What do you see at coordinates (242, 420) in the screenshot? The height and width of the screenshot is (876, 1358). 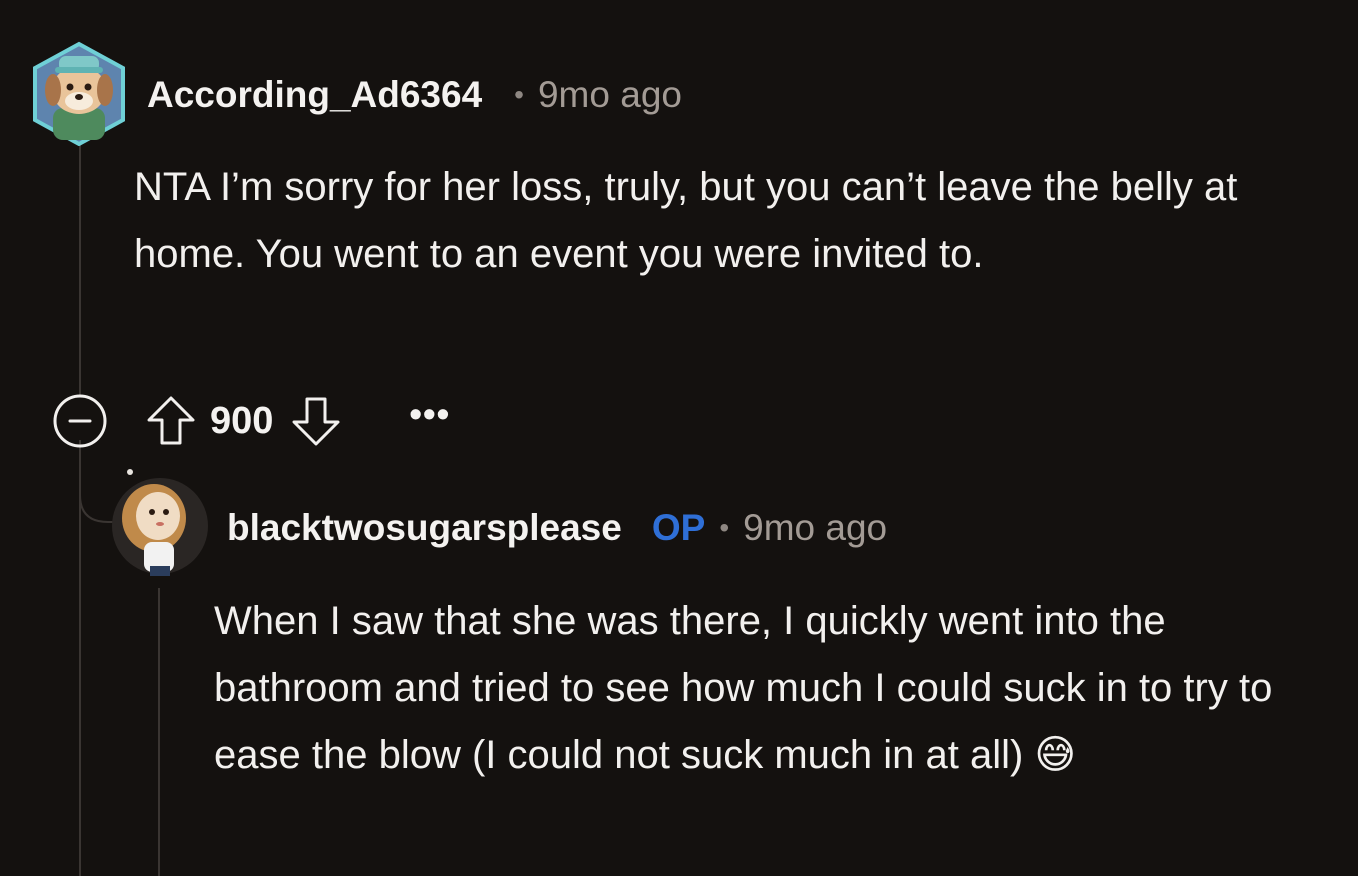 I see `vote-score: 900` at bounding box center [242, 420].